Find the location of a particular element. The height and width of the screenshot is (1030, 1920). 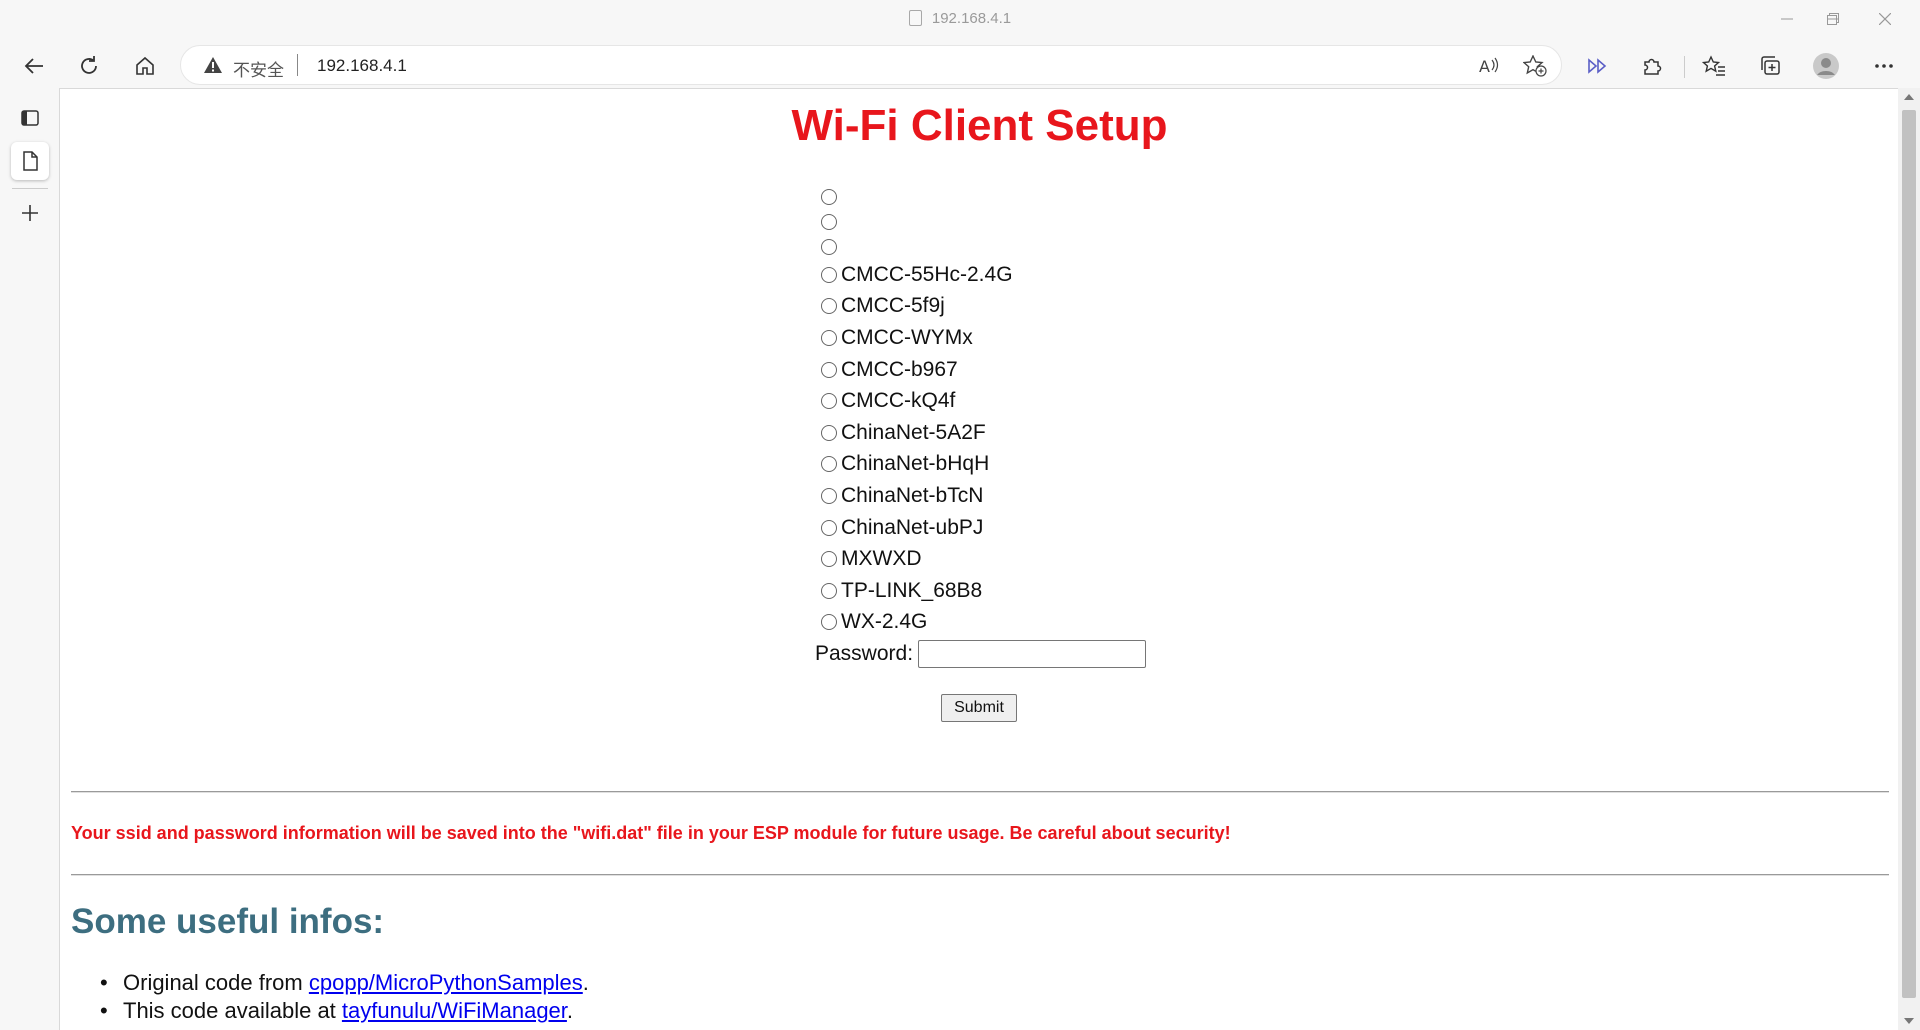

tab-actions-button is located at coordinates (30, 118).